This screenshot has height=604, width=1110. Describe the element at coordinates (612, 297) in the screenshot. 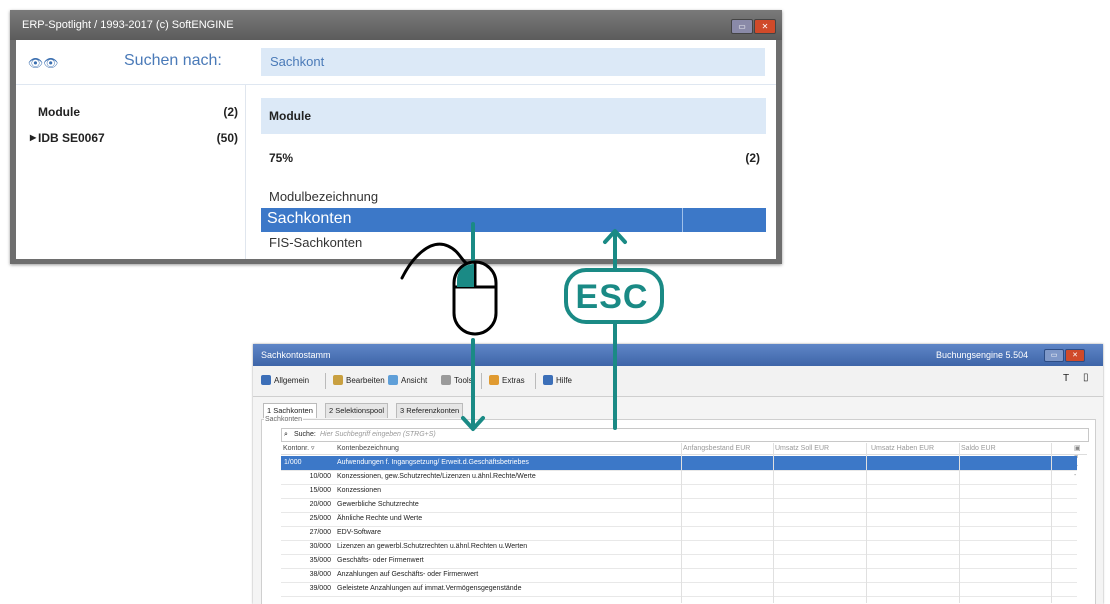

I see `esc-key-label: ESC` at that location.